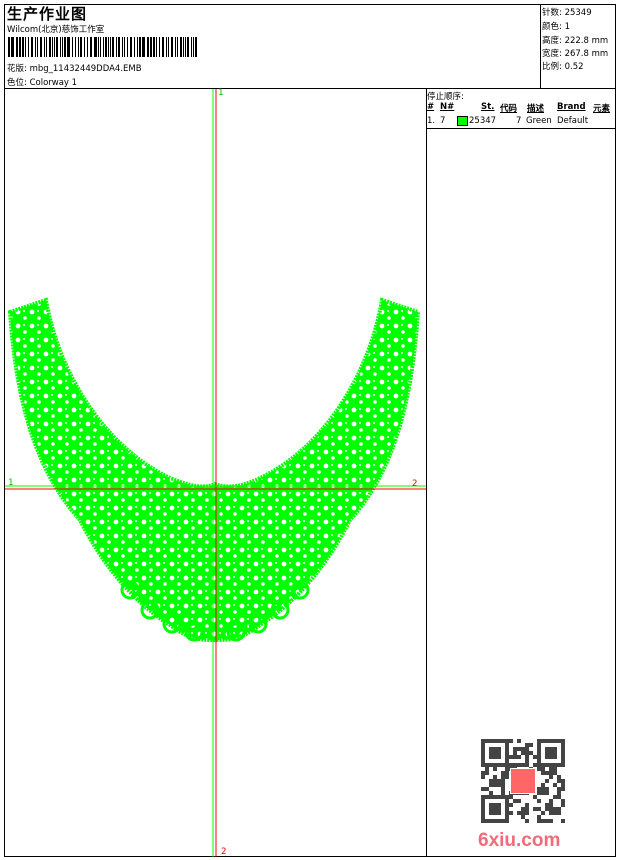 This screenshot has height=860, width=620. Describe the element at coordinates (221, 93) in the screenshot. I see `axis-label-top: 1` at that location.